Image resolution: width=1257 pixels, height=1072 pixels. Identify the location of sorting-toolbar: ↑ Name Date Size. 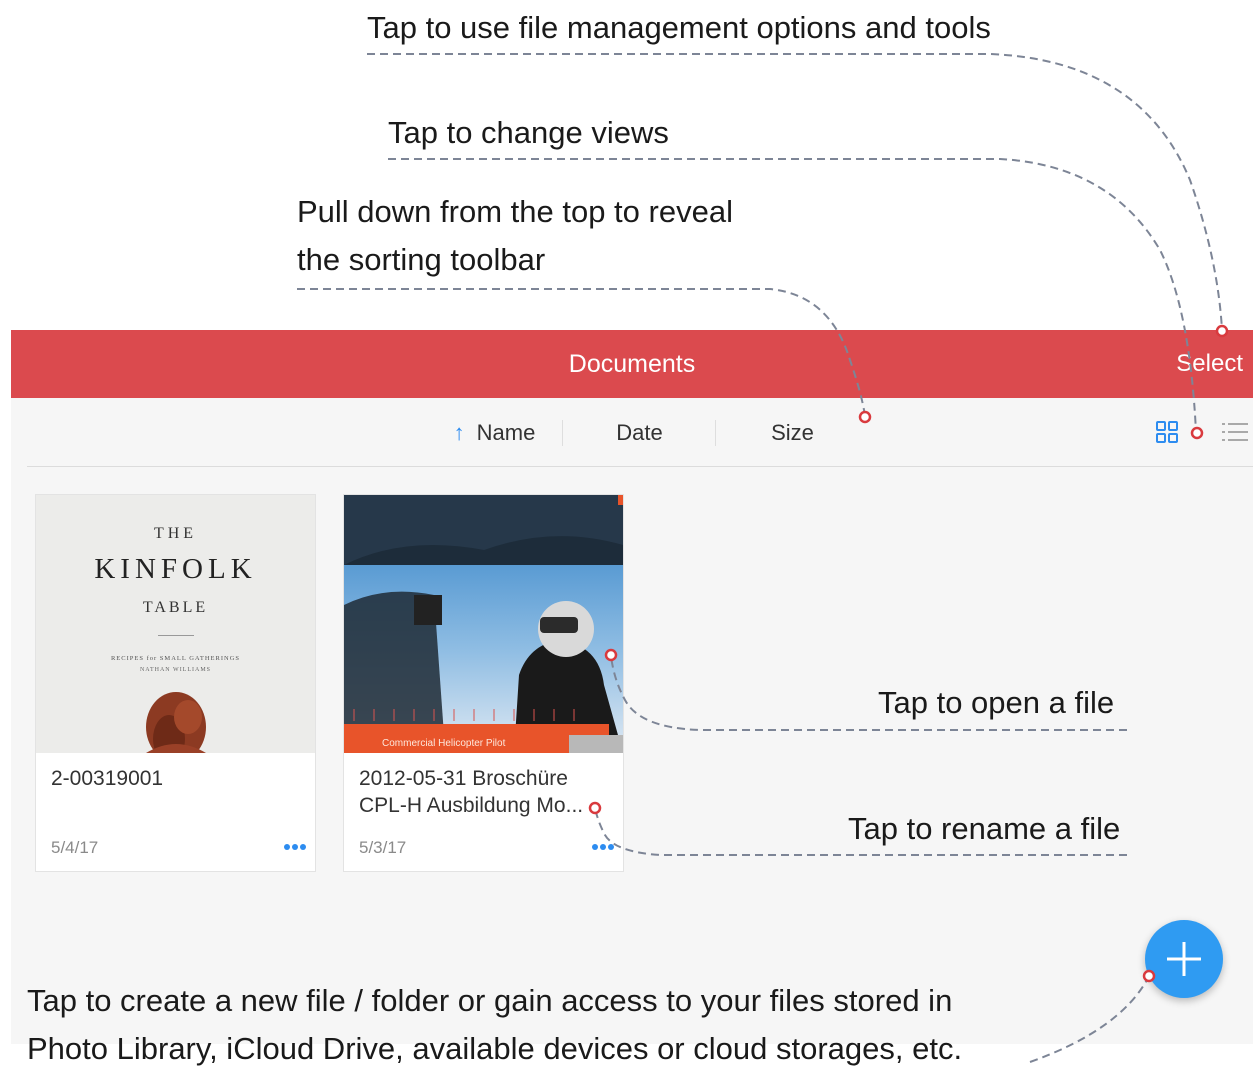
(640, 432).